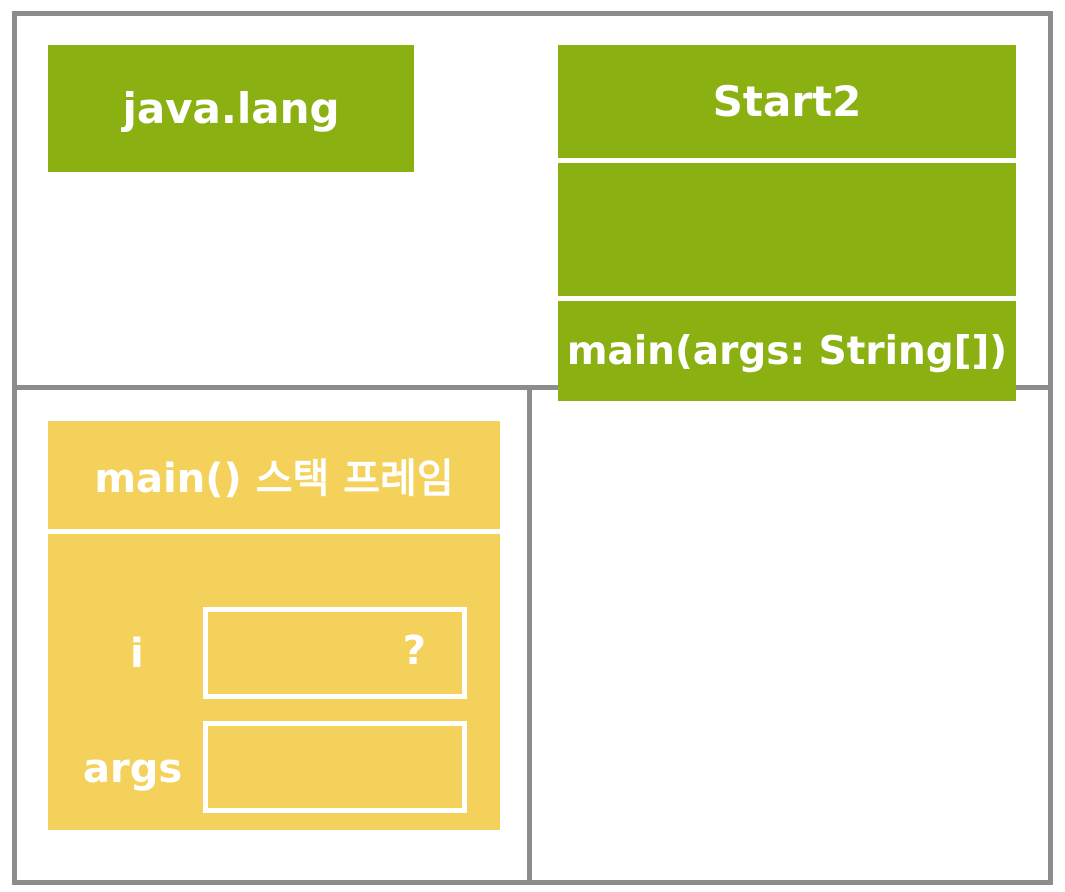 This screenshot has height=892, width=1065. What do you see at coordinates (787, 229) in the screenshot?
I see `class-fields` at bounding box center [787, 229].